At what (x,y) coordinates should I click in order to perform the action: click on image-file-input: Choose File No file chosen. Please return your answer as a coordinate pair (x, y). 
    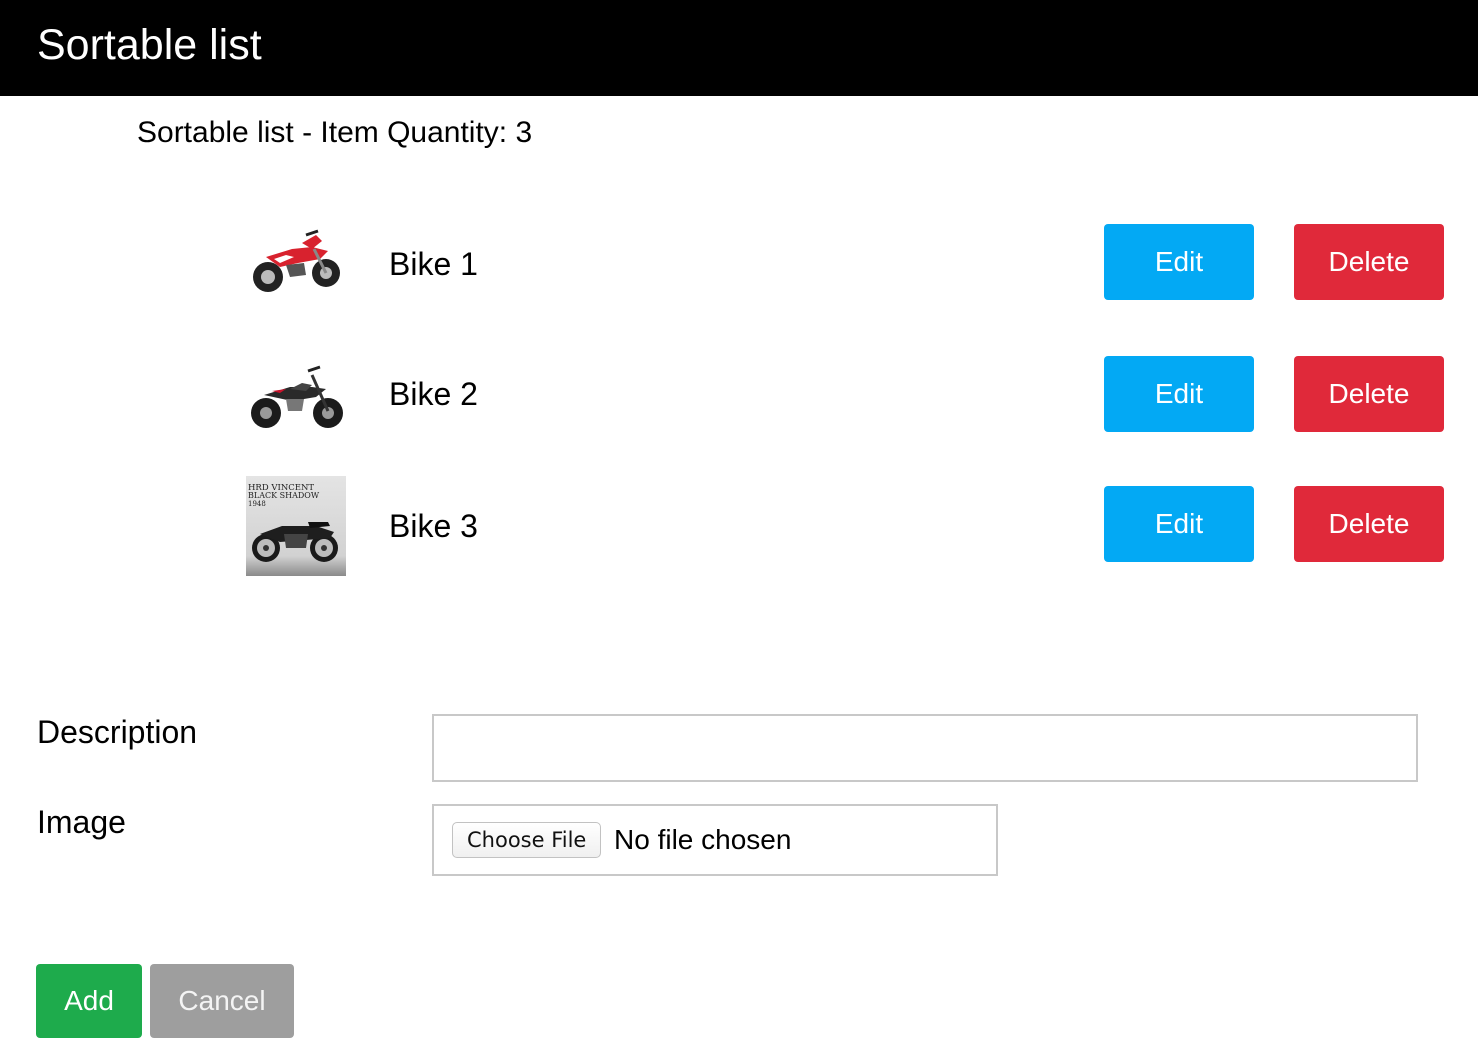
    Looking at the image, I should click on (715, 840).